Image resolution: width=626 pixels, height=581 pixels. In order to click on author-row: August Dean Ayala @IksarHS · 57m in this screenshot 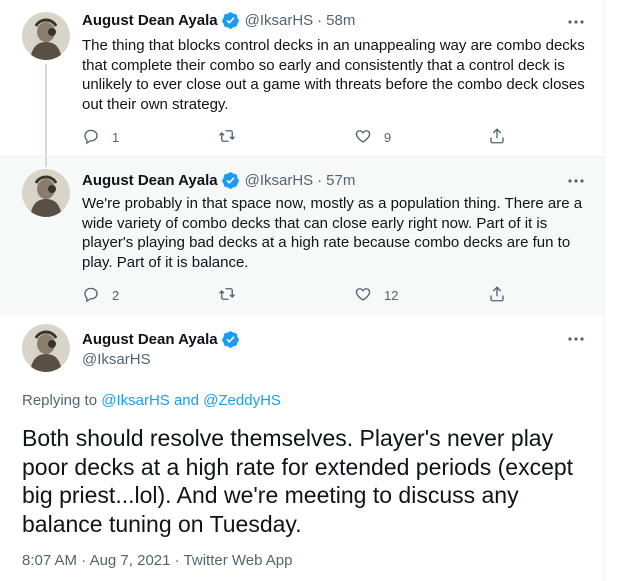, I will do `click(218, 180)`.